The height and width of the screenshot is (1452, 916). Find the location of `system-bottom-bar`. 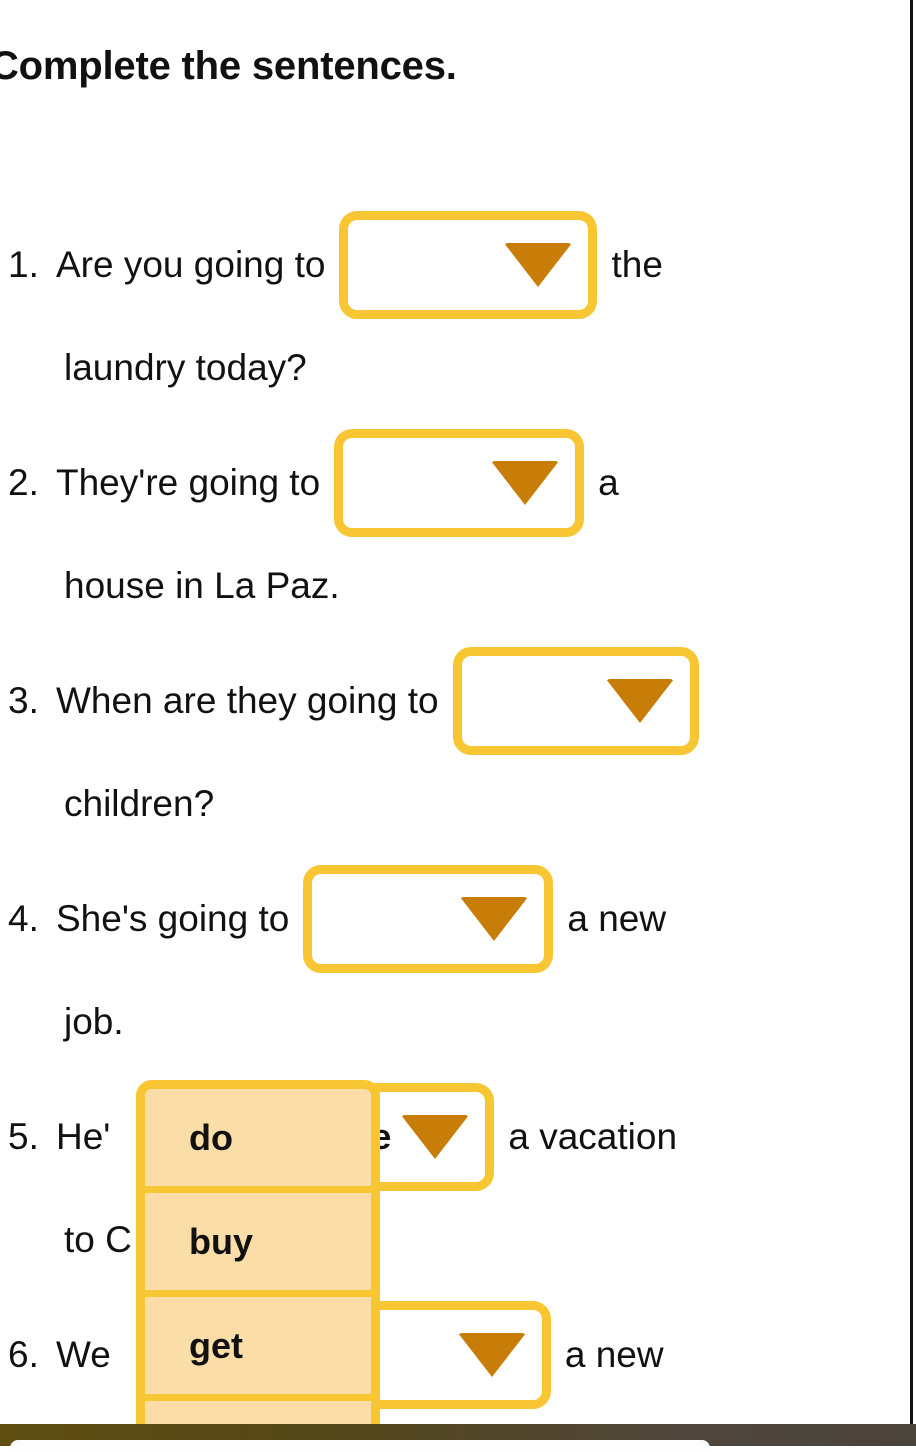

system-bottom-bar is located at coordinates (458, 1438).